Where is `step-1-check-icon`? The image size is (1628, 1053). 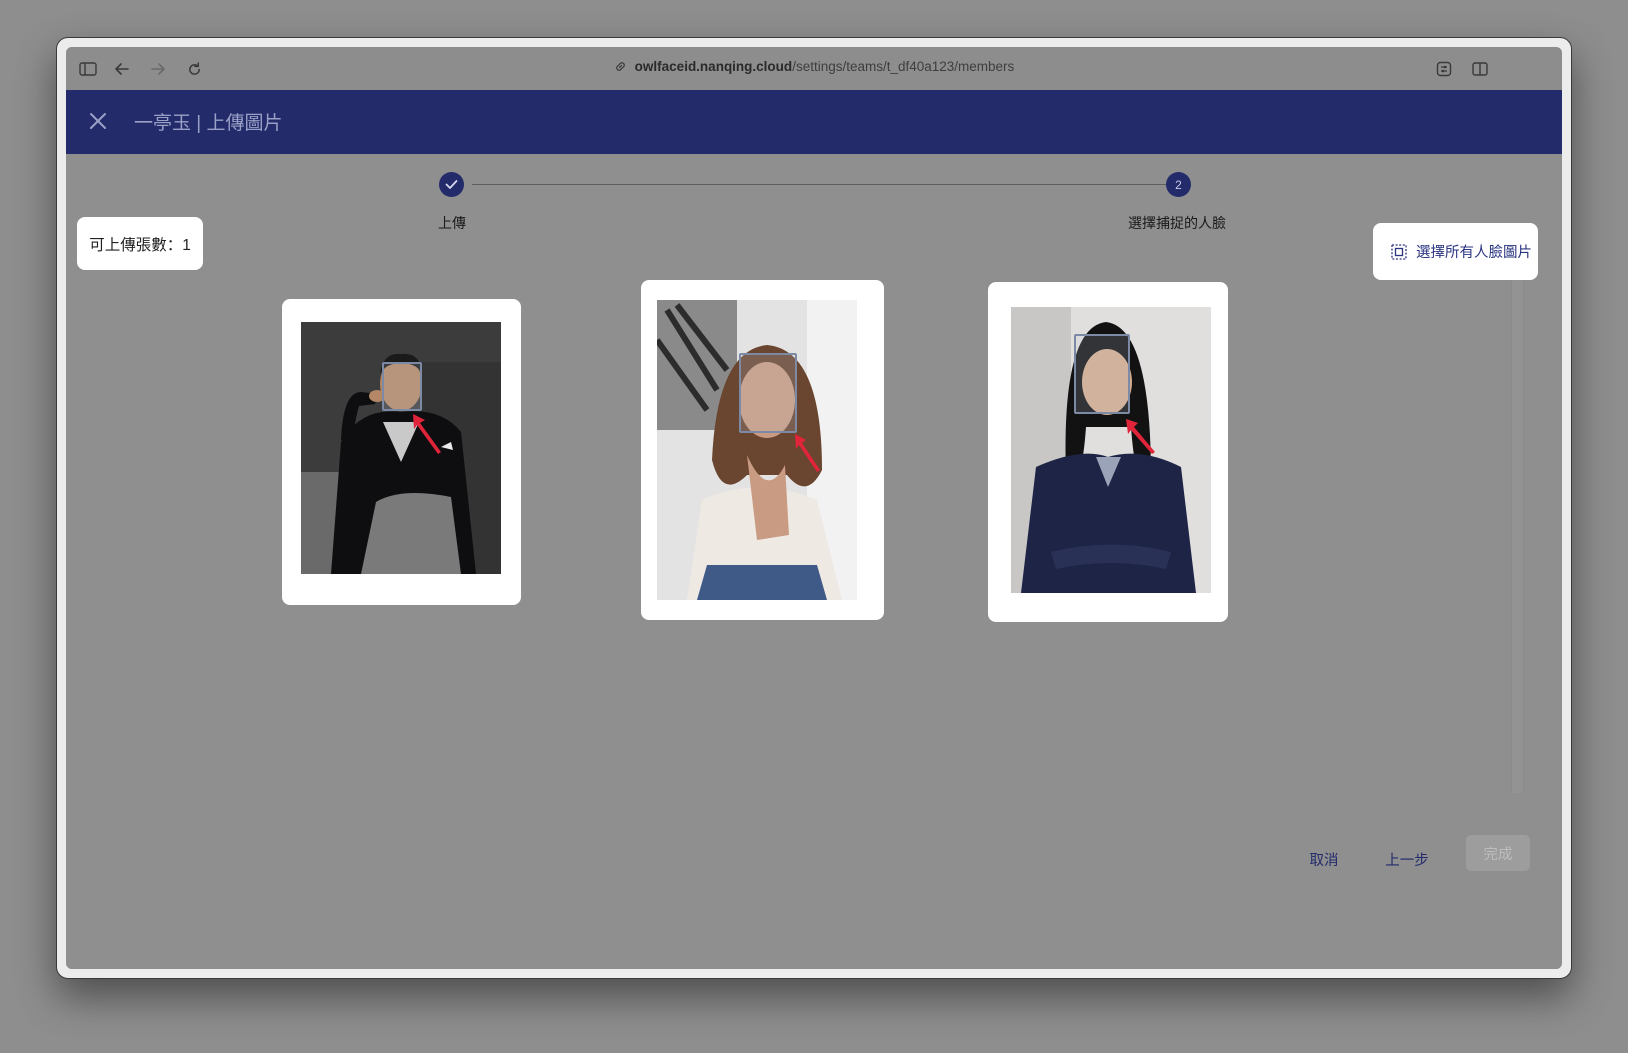 step-1-check-icon is located at coordinates (451, 184).